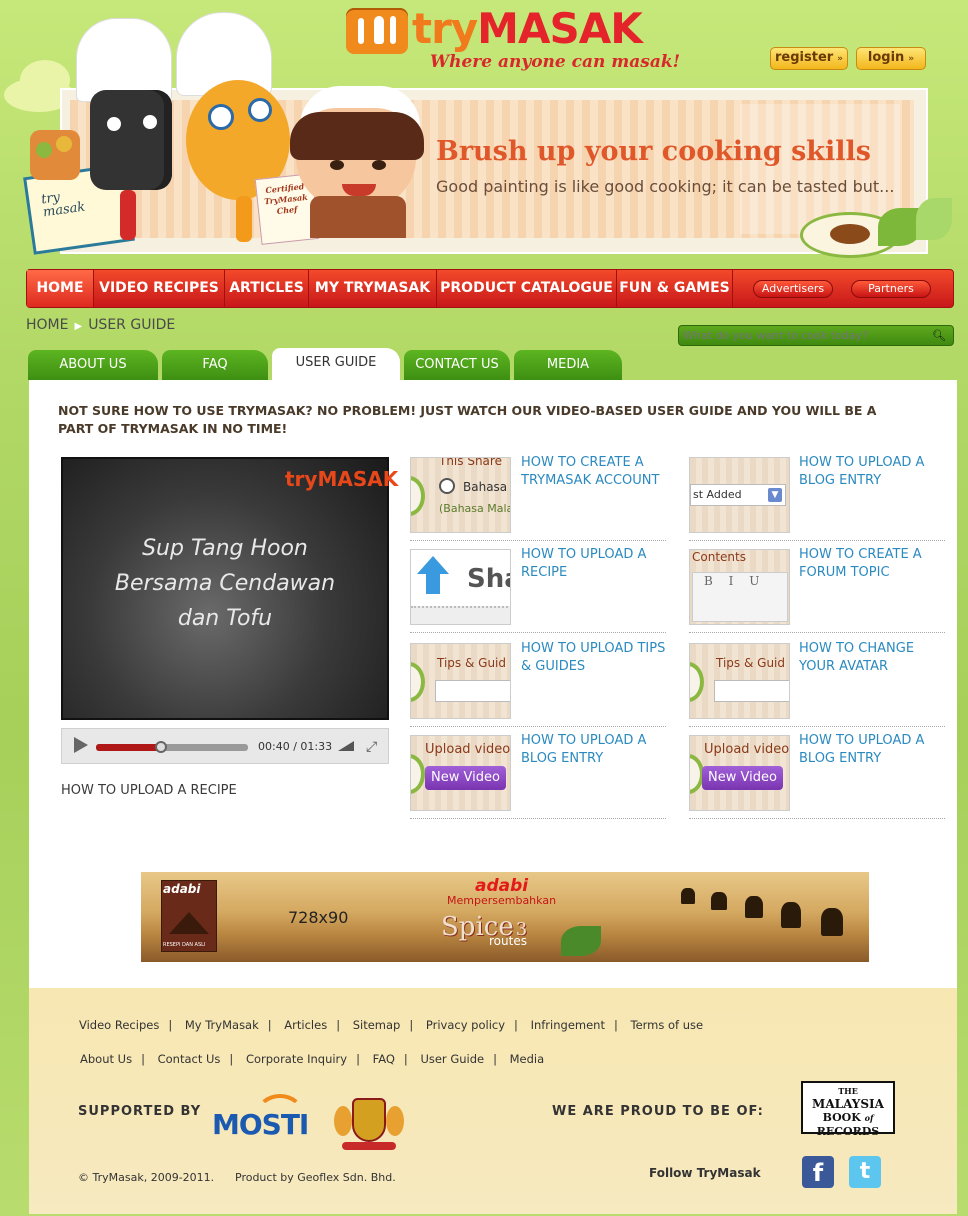 This screenshot has width=968, height=1216. What do you see at coordinates (357, 136) in the screenshot?
I see `girl-chef-hair-illustration` at bounding box center [357, 136].